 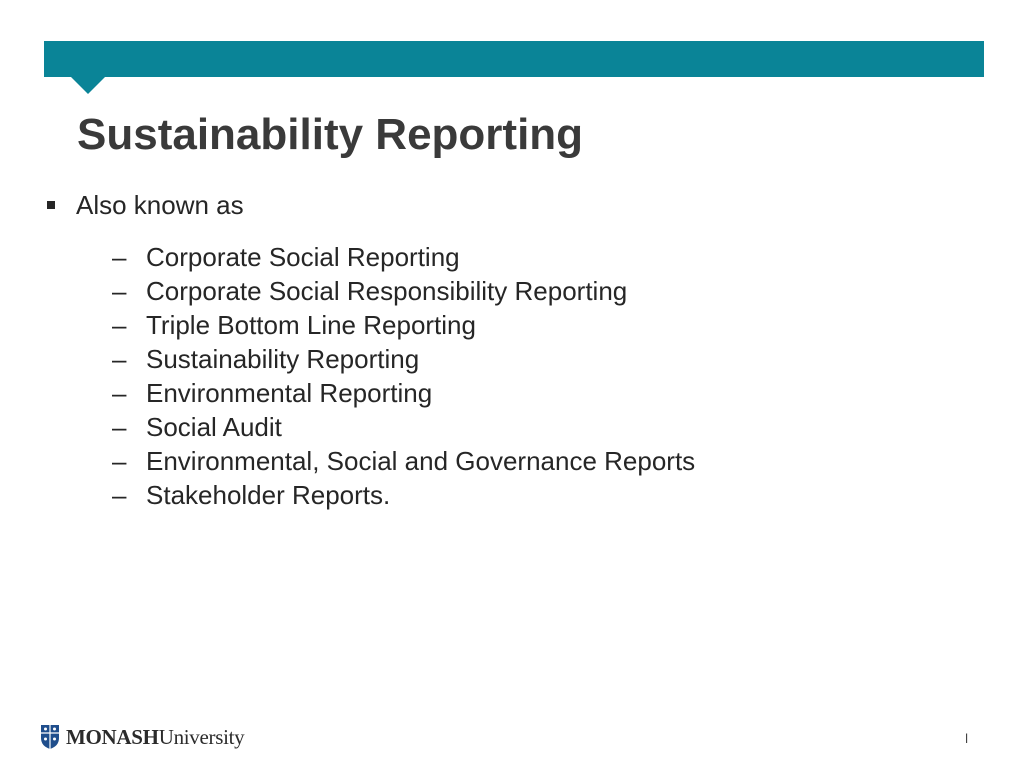 I want to click on list-item-text: Stakeholder Reports., so click(x=268, y=495).